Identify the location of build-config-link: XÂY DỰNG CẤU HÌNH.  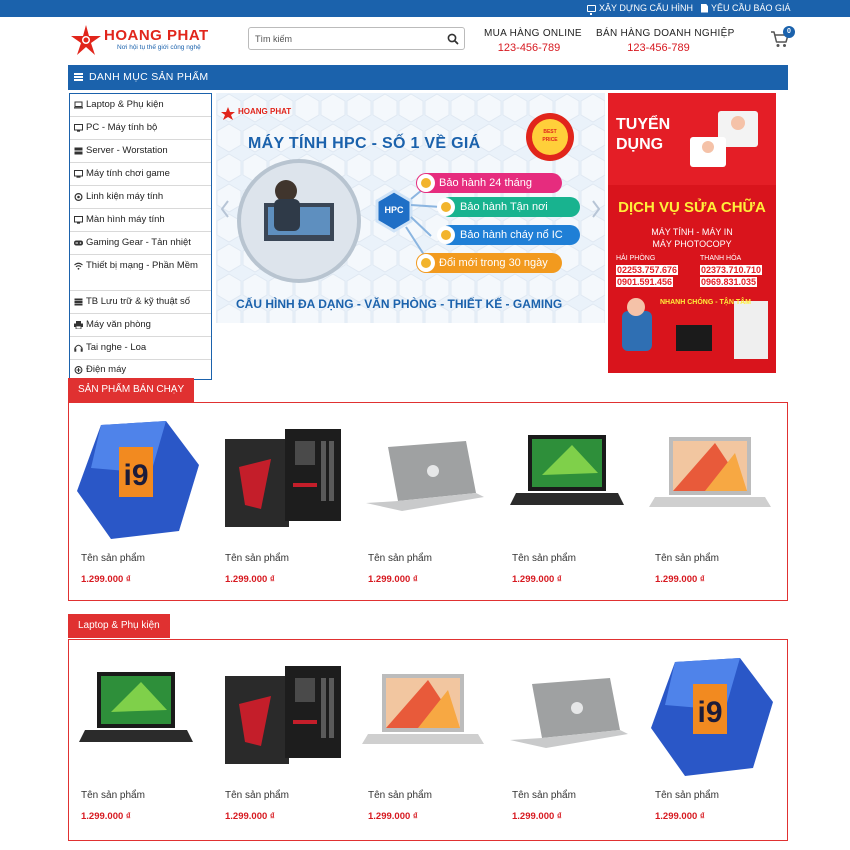
(640, 9).